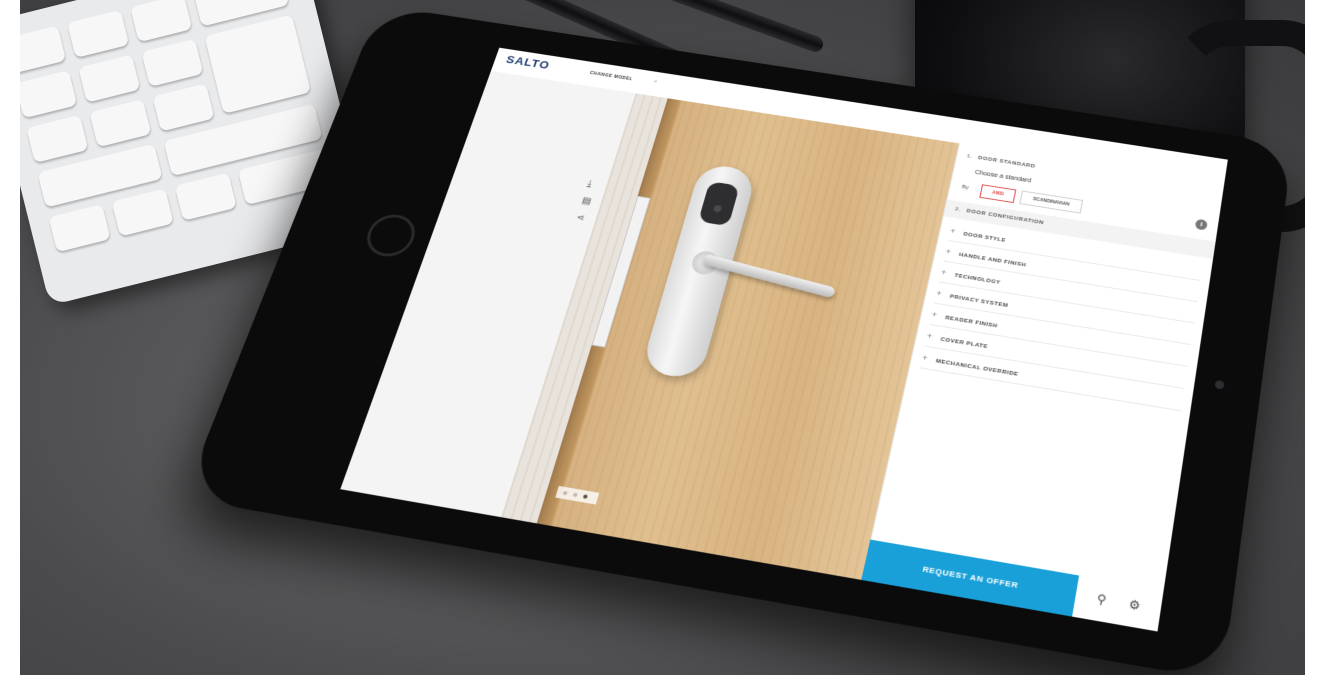  I want to click on salto-logo: SALTO, so click(528, 62).